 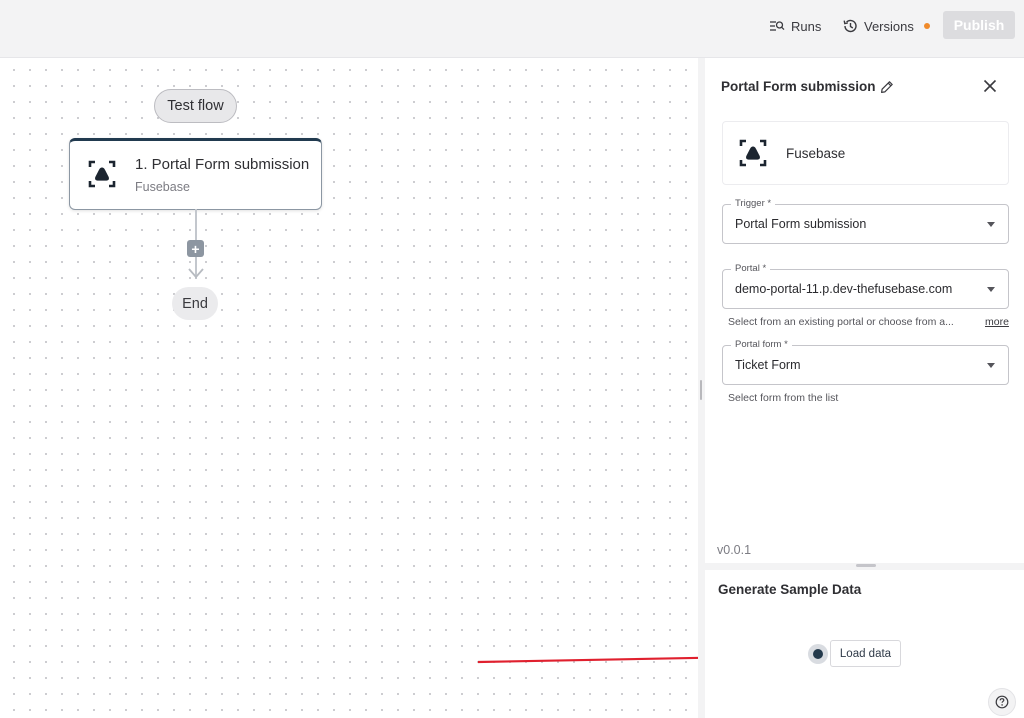 I want to click on piece-name: Fusebase, so click(x=816, y=153).